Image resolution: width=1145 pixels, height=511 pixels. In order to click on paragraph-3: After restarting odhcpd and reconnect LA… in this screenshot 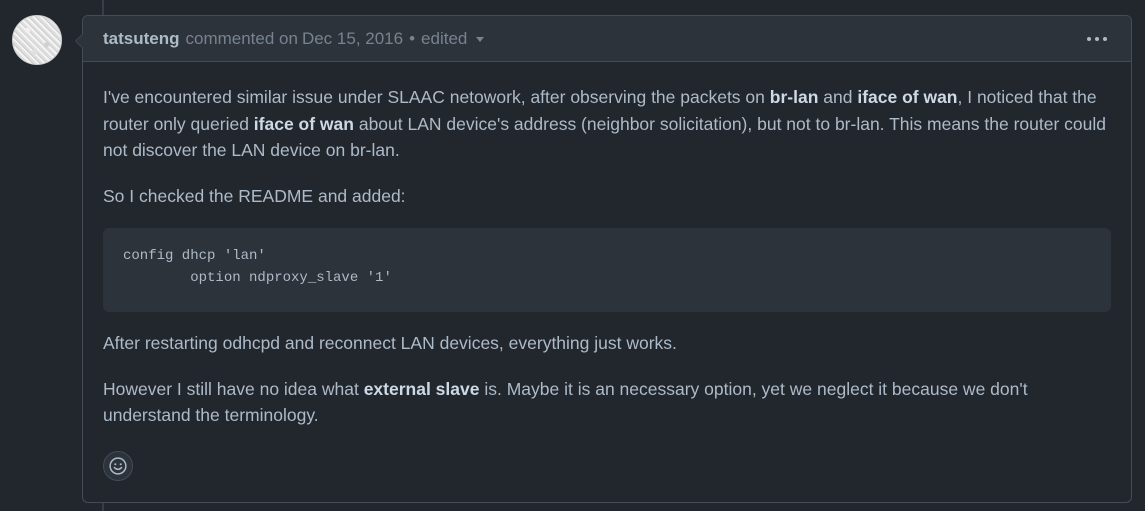, I will do `click(390, 343)`.